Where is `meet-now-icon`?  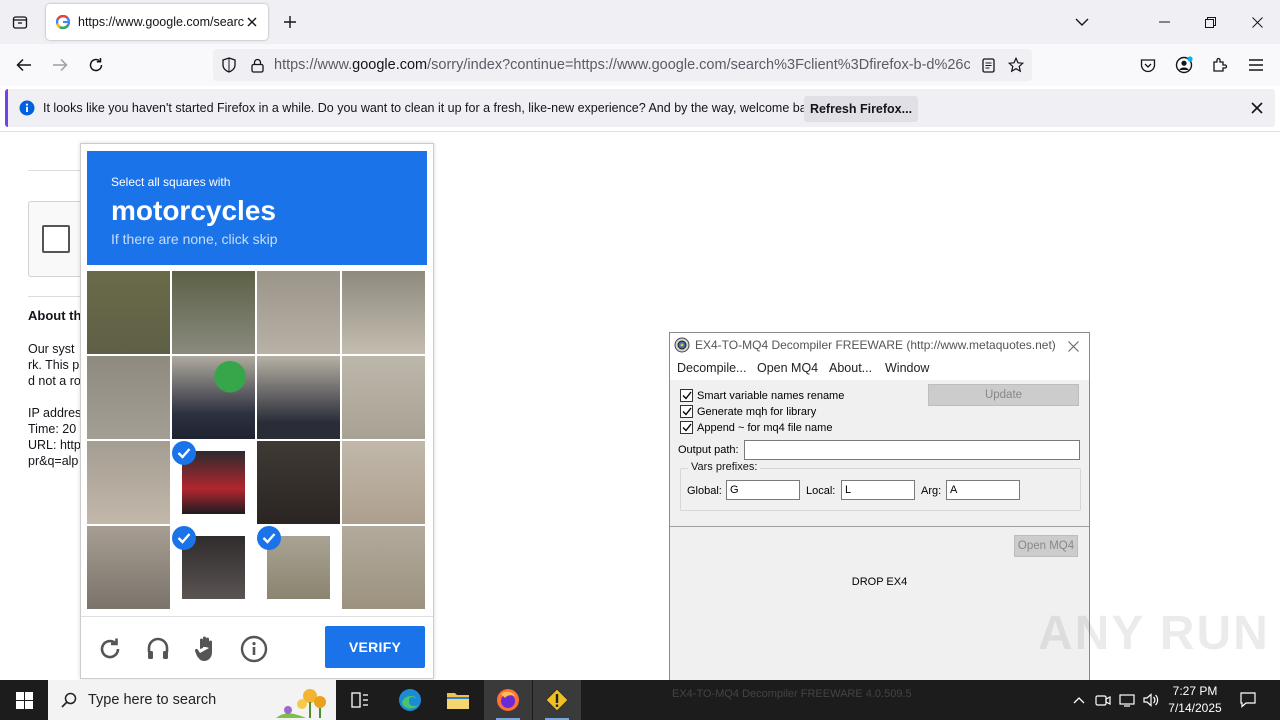
meet-now-icon is located at coordinates (1103, 700).